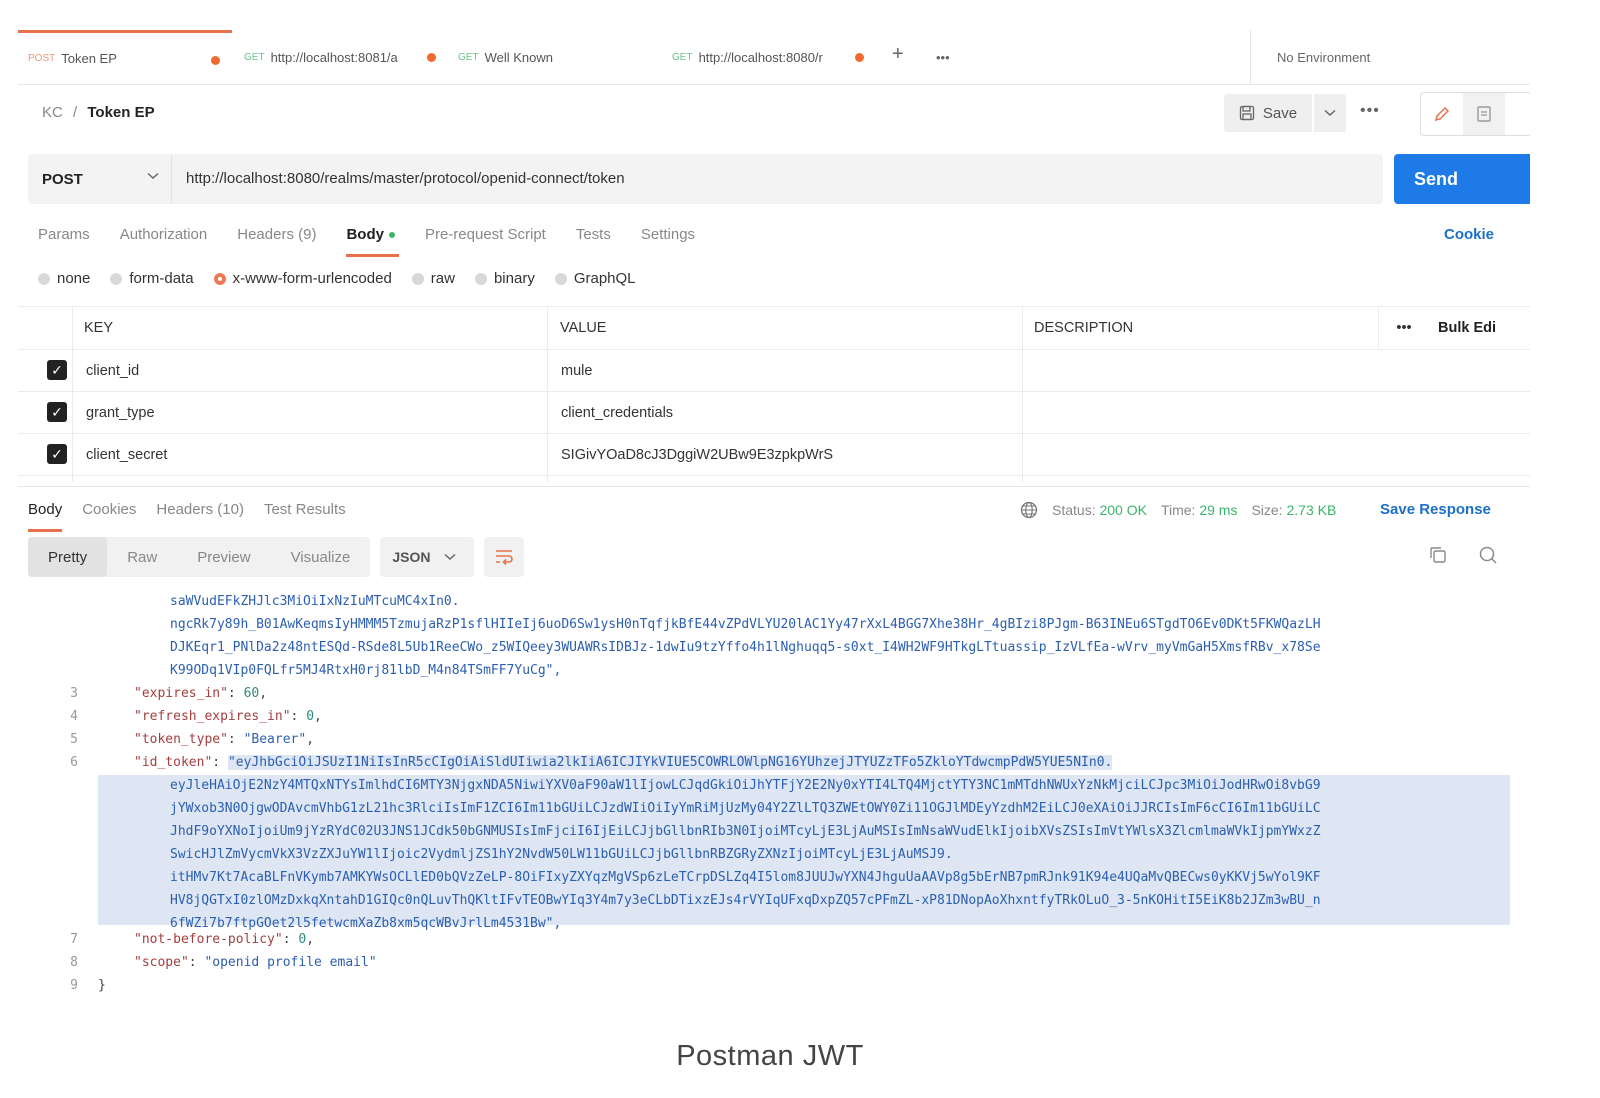 This screenshot has height=1098, width=1600. I want to click on resp-tab-test-results: Test Results, so click(305, 509).